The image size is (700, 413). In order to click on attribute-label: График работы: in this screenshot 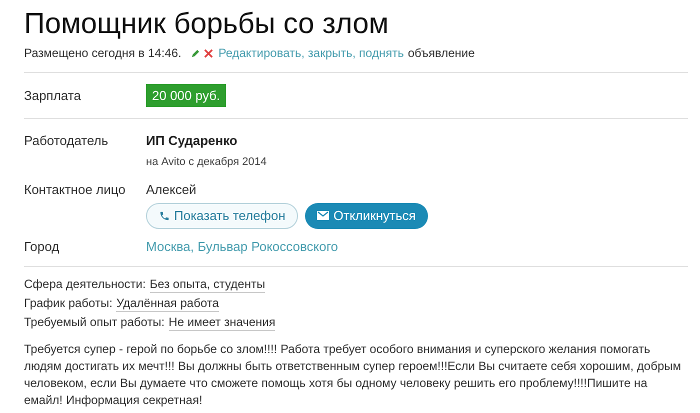, I will do `click(68, 303)`.